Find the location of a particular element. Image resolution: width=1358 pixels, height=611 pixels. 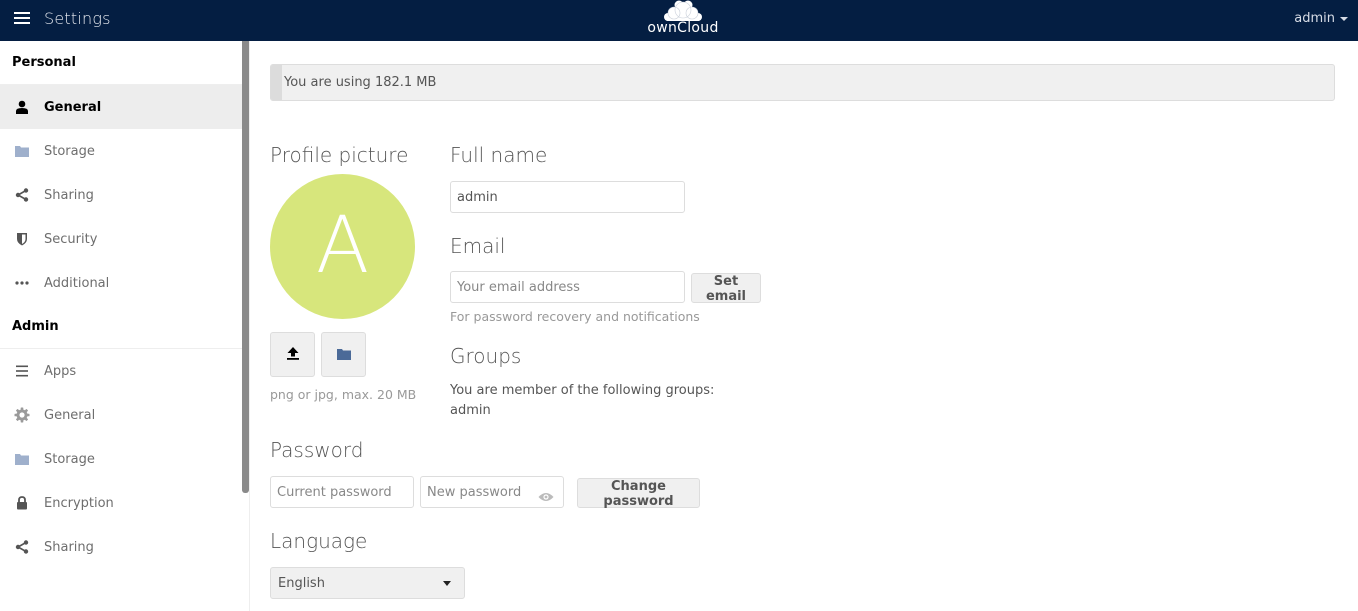

sidebar-item-admin-apps: Apps is located at coordinates (124, 371).